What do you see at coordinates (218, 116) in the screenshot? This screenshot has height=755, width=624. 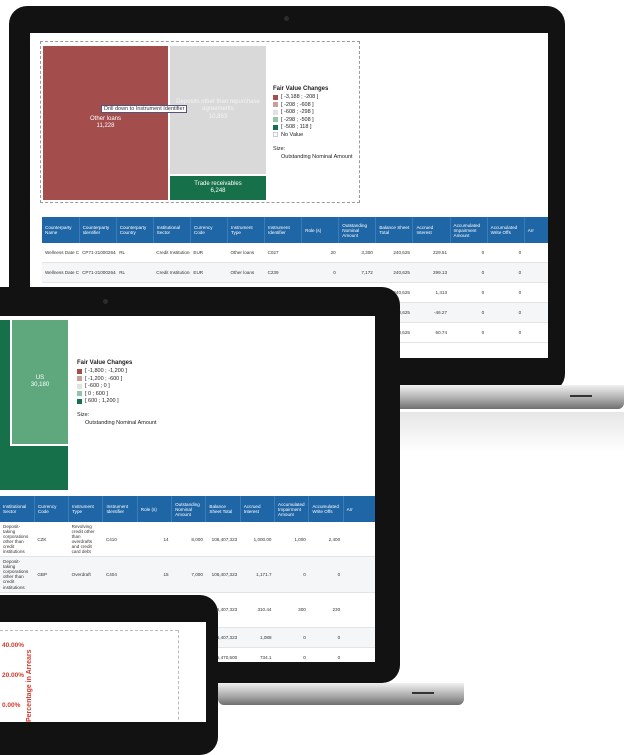 I see `tile-value: 10,883` at bounding box center [218, 116].